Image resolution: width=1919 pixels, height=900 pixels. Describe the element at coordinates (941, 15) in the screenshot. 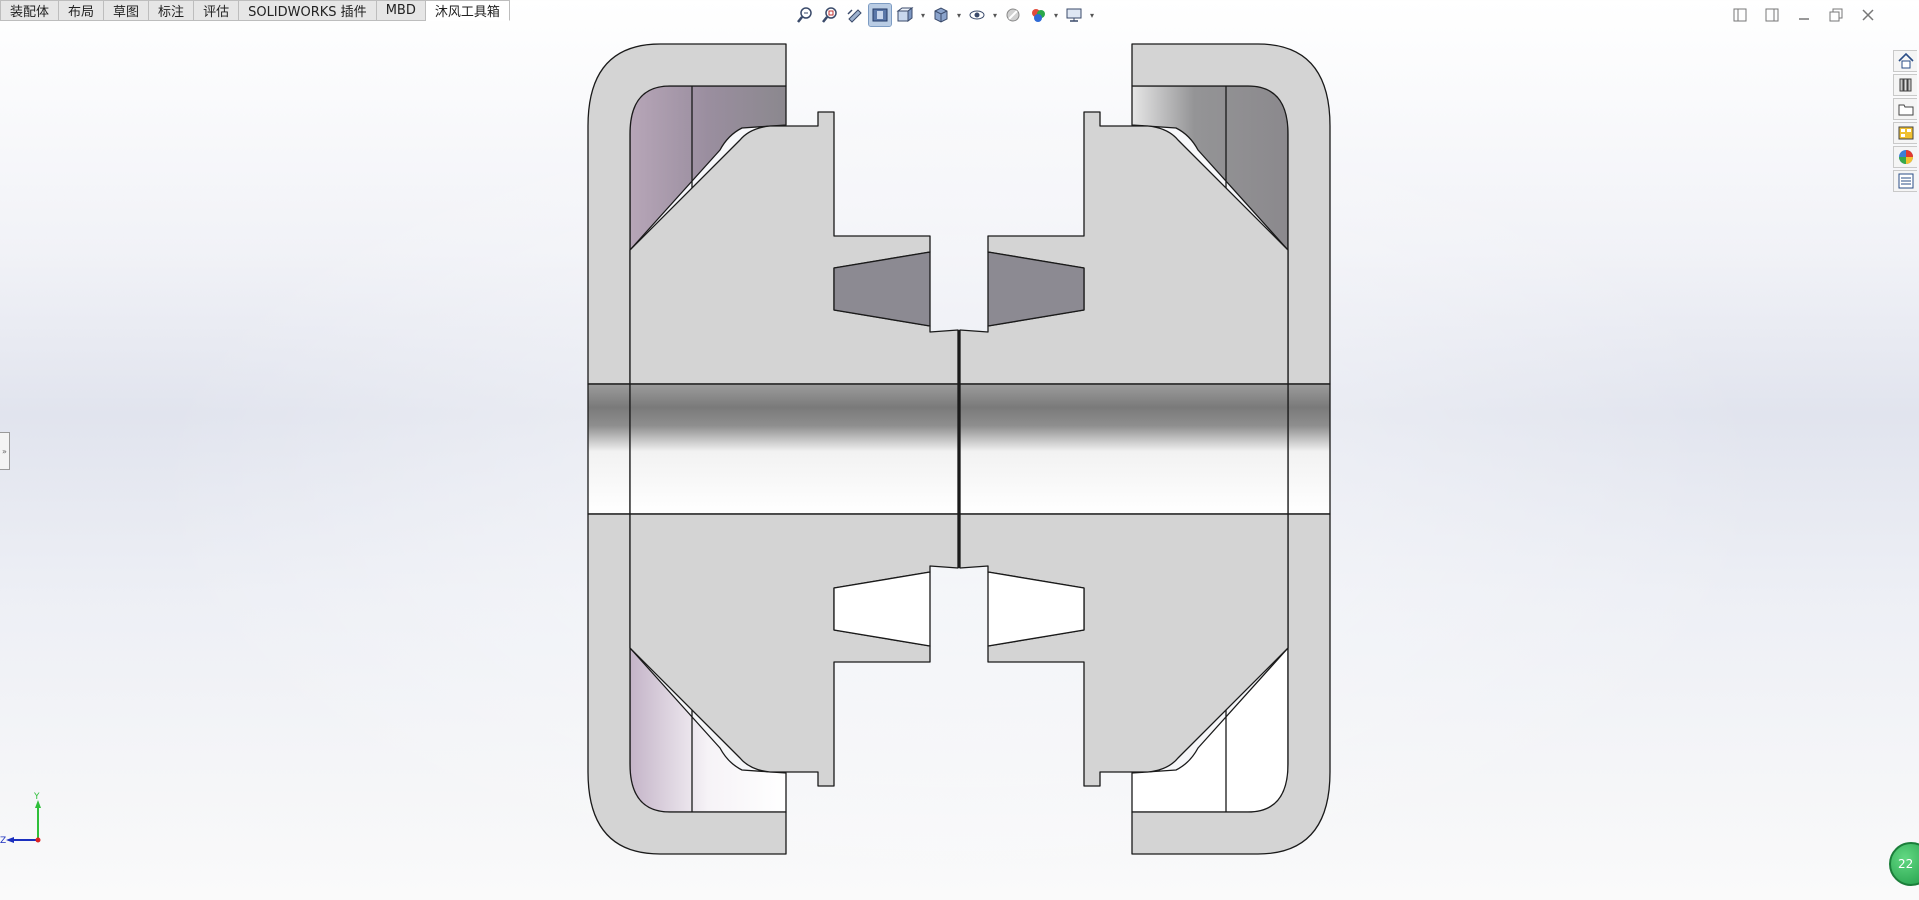

I see `display-style-icon` at that location.